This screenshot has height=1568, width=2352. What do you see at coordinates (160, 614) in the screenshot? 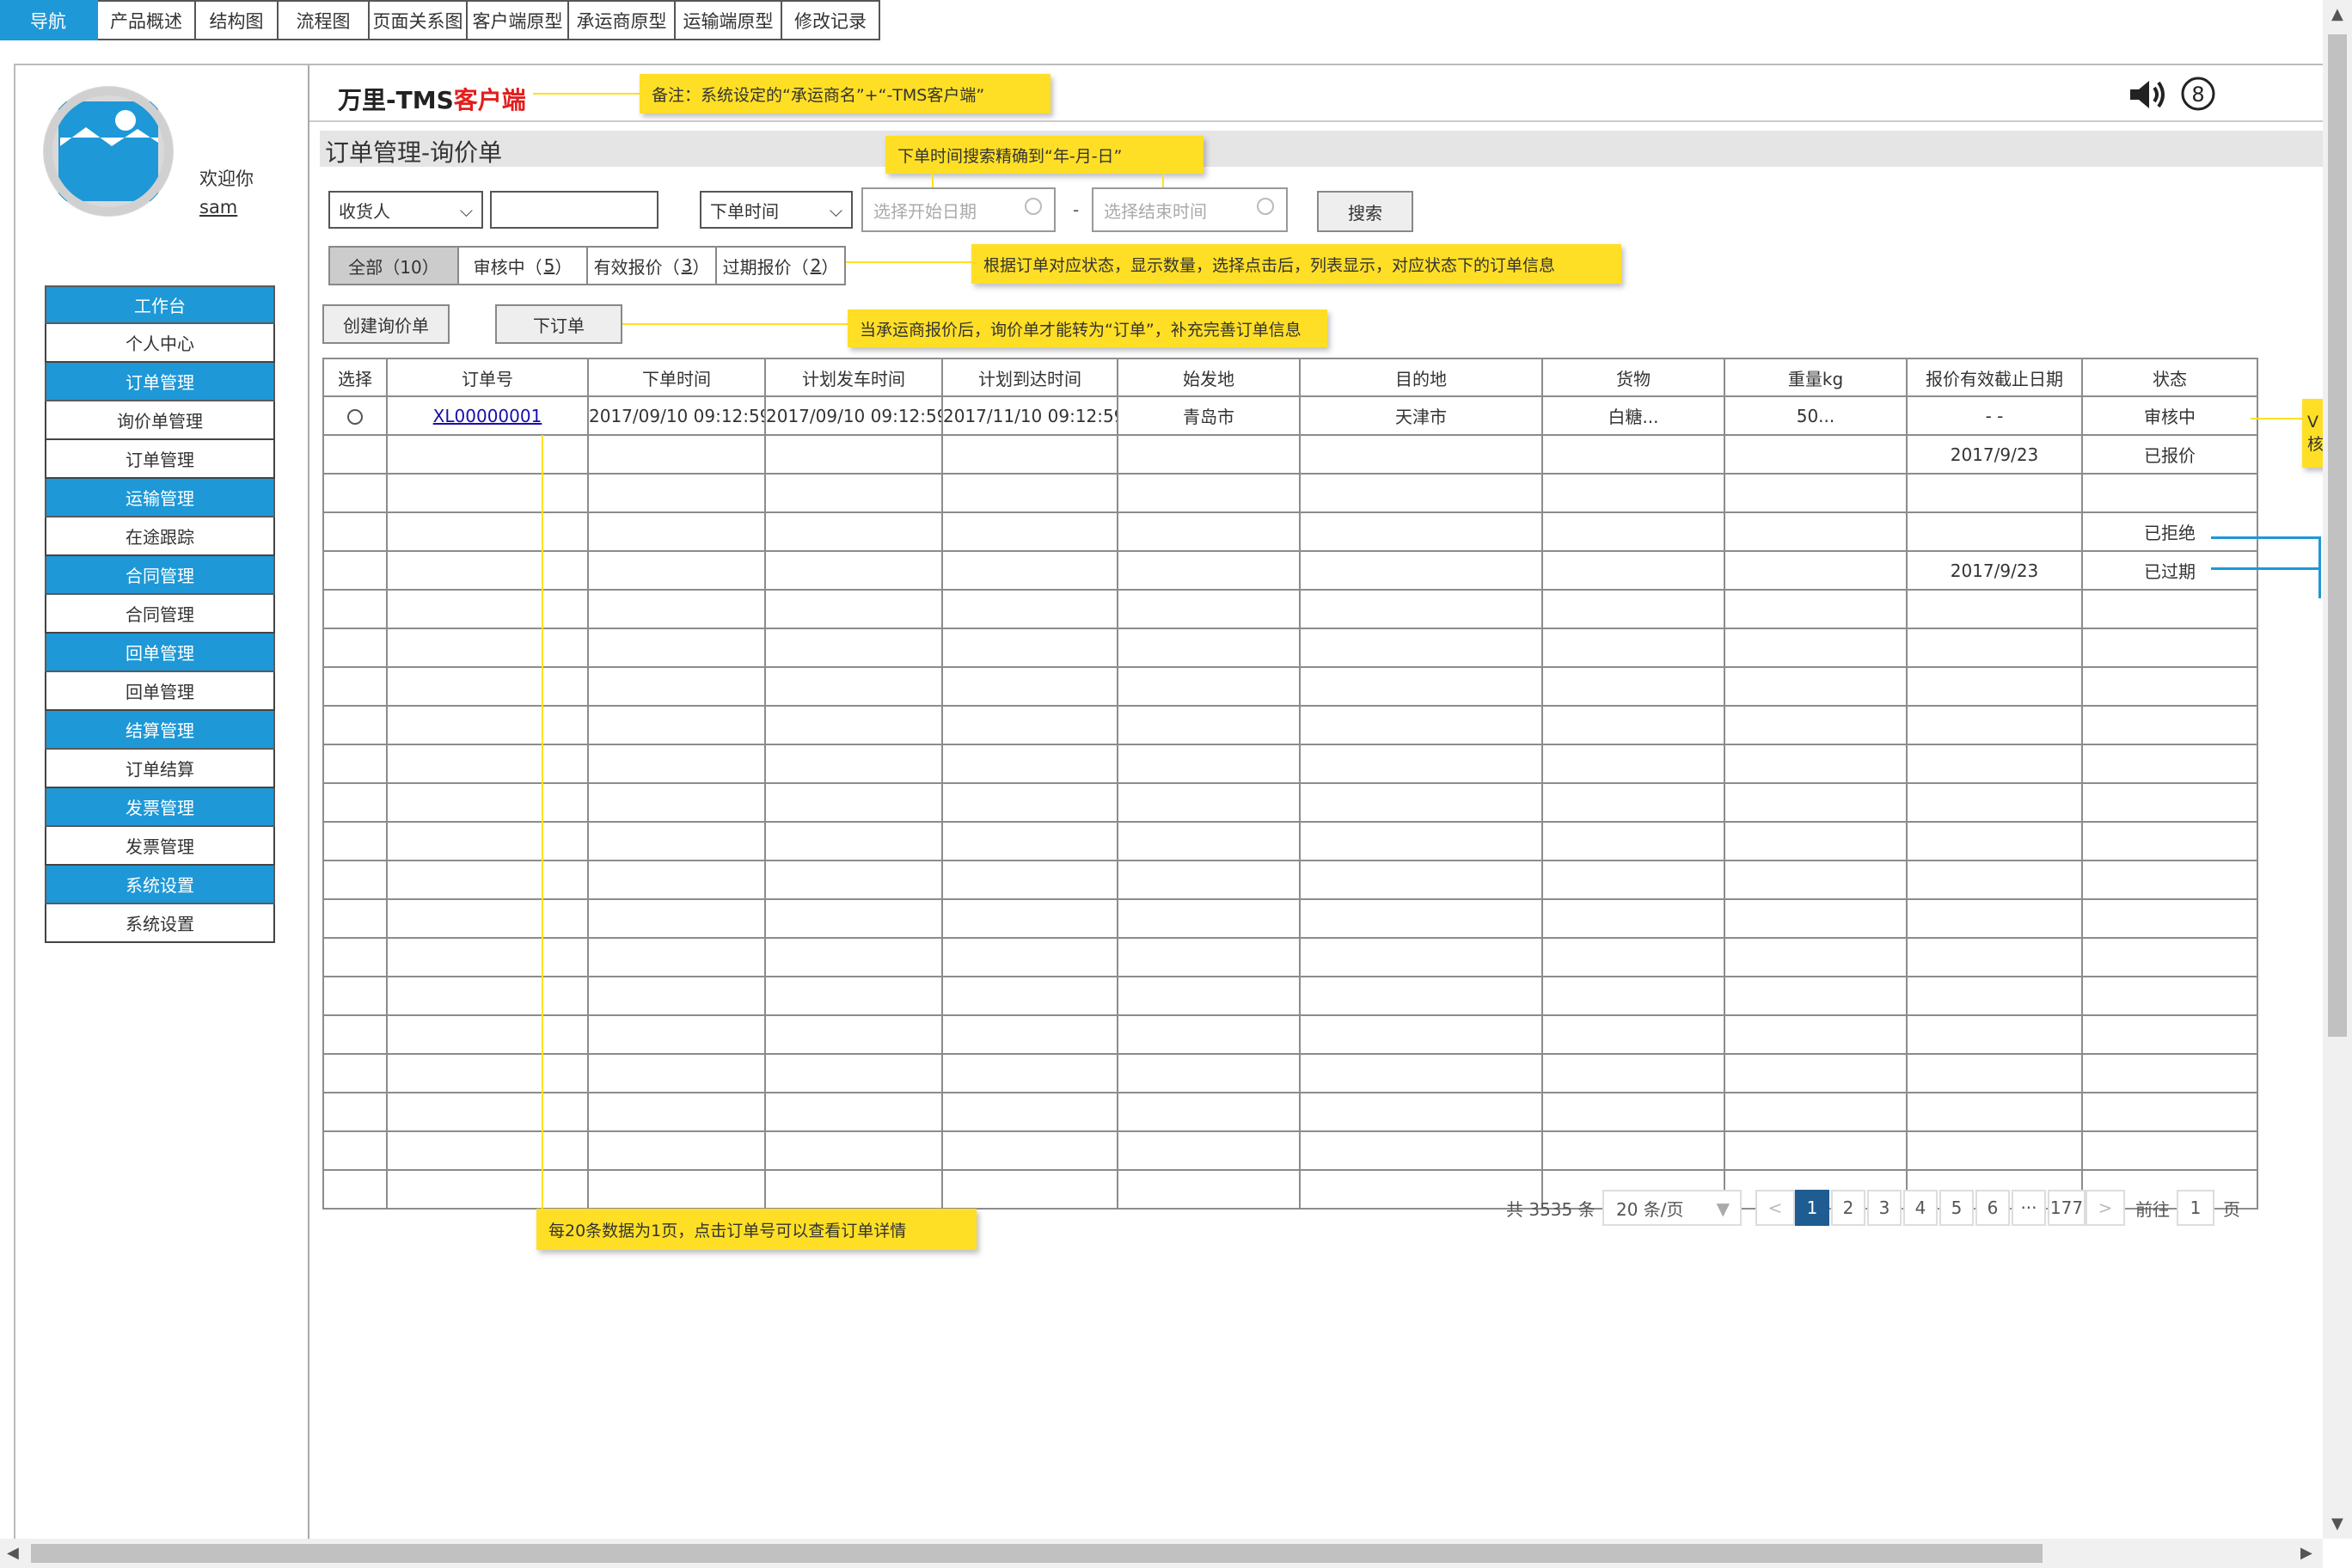
I see `sidebar-item-8: 合同管理` at bounding box center [160, 614].